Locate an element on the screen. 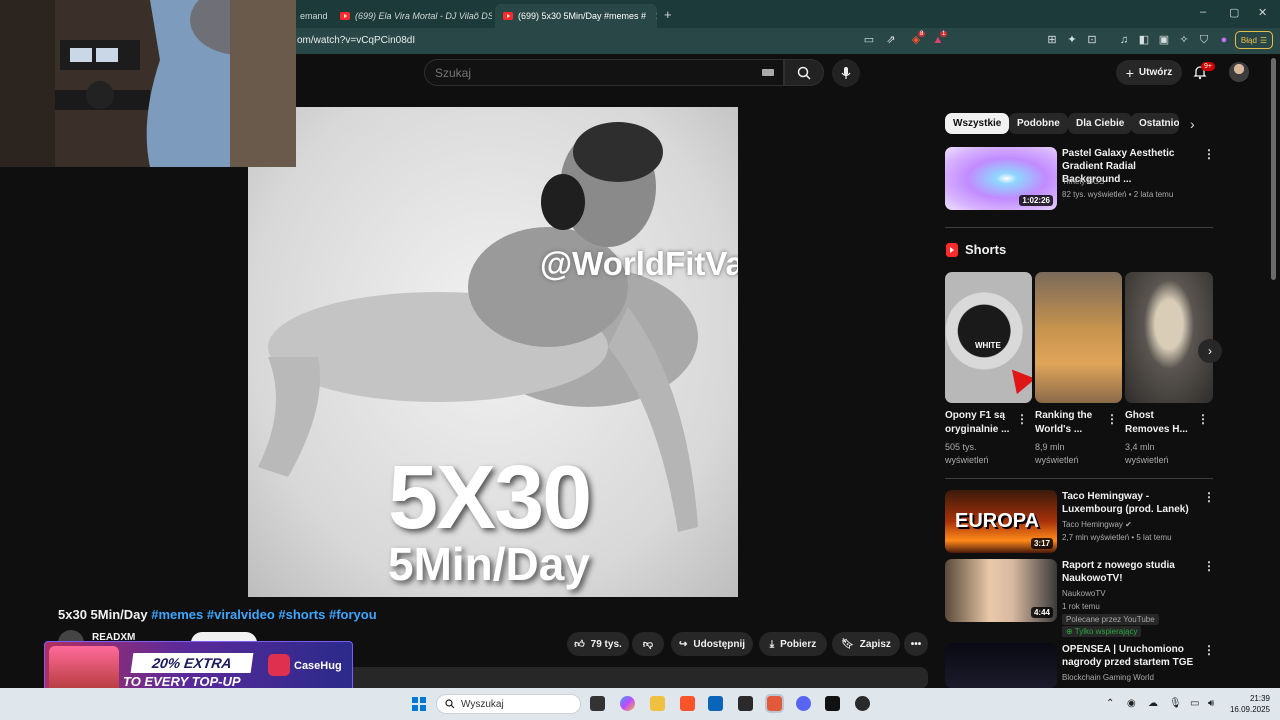 This screenshot has height=720, width=1280. members-only-badge: ⊕ Tylko wspierający is located at coordinates (1102, 631).